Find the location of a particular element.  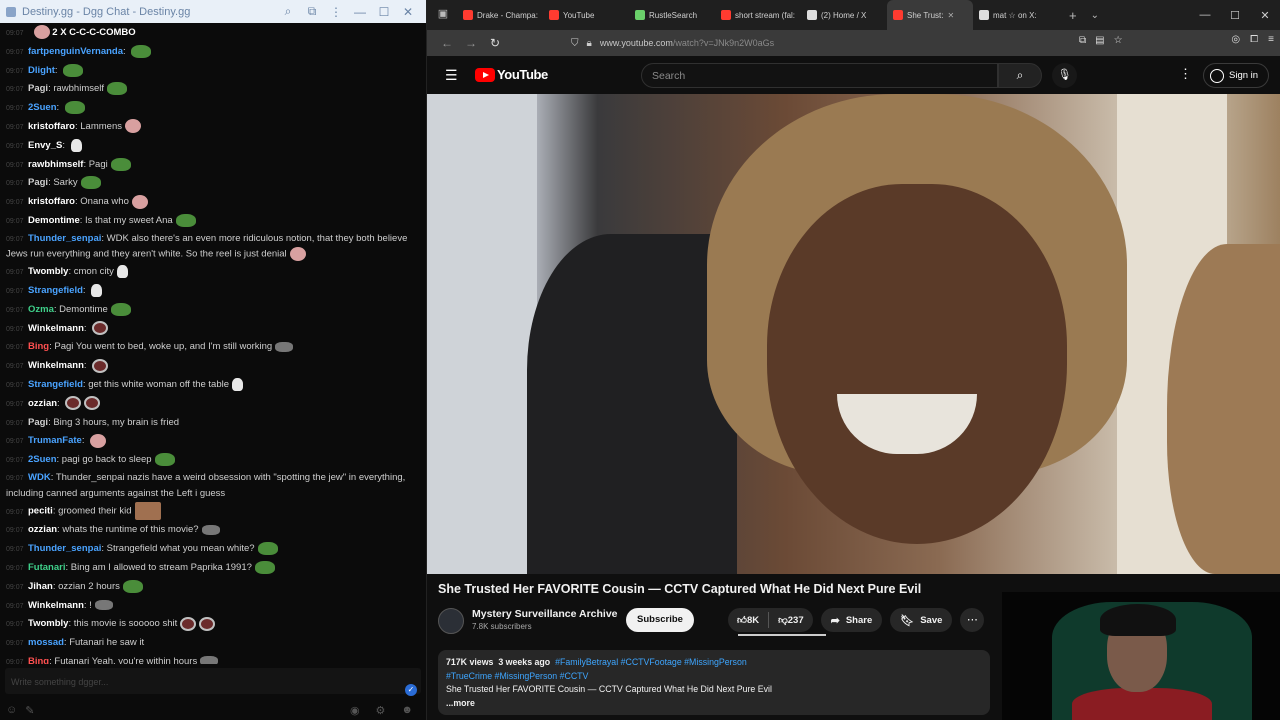

users-icon: ☻ is located at coordinates (407, 710).